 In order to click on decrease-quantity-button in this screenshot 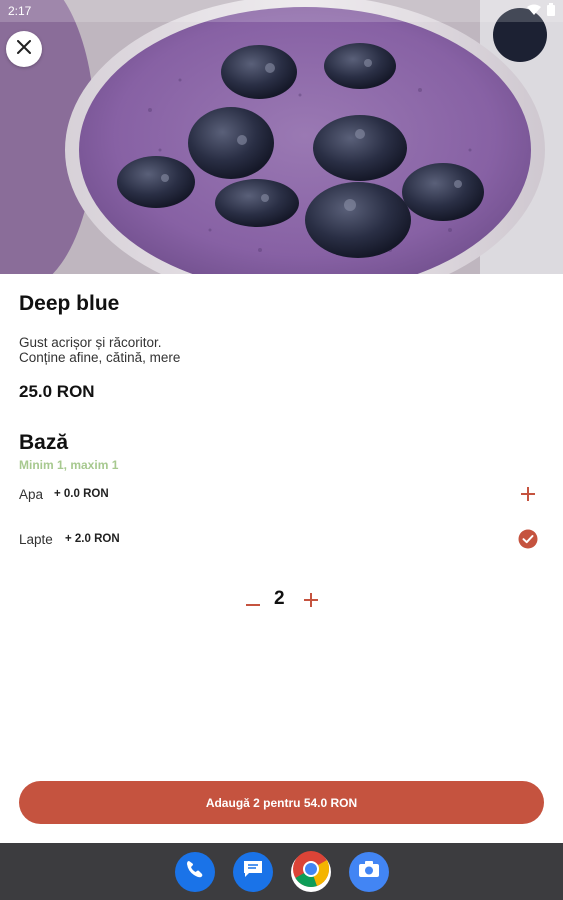, I will do `click(253, 602)`.